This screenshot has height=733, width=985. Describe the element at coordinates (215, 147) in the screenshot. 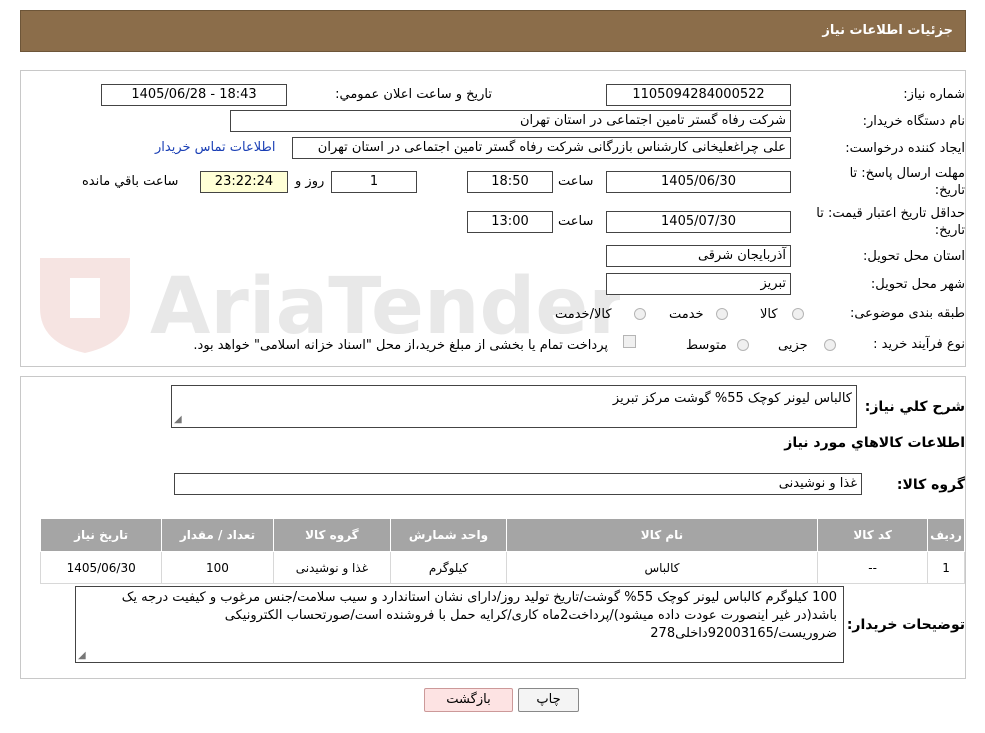

I see `buyer-contact-link: اطلاعات تماس خریدار` at that location.